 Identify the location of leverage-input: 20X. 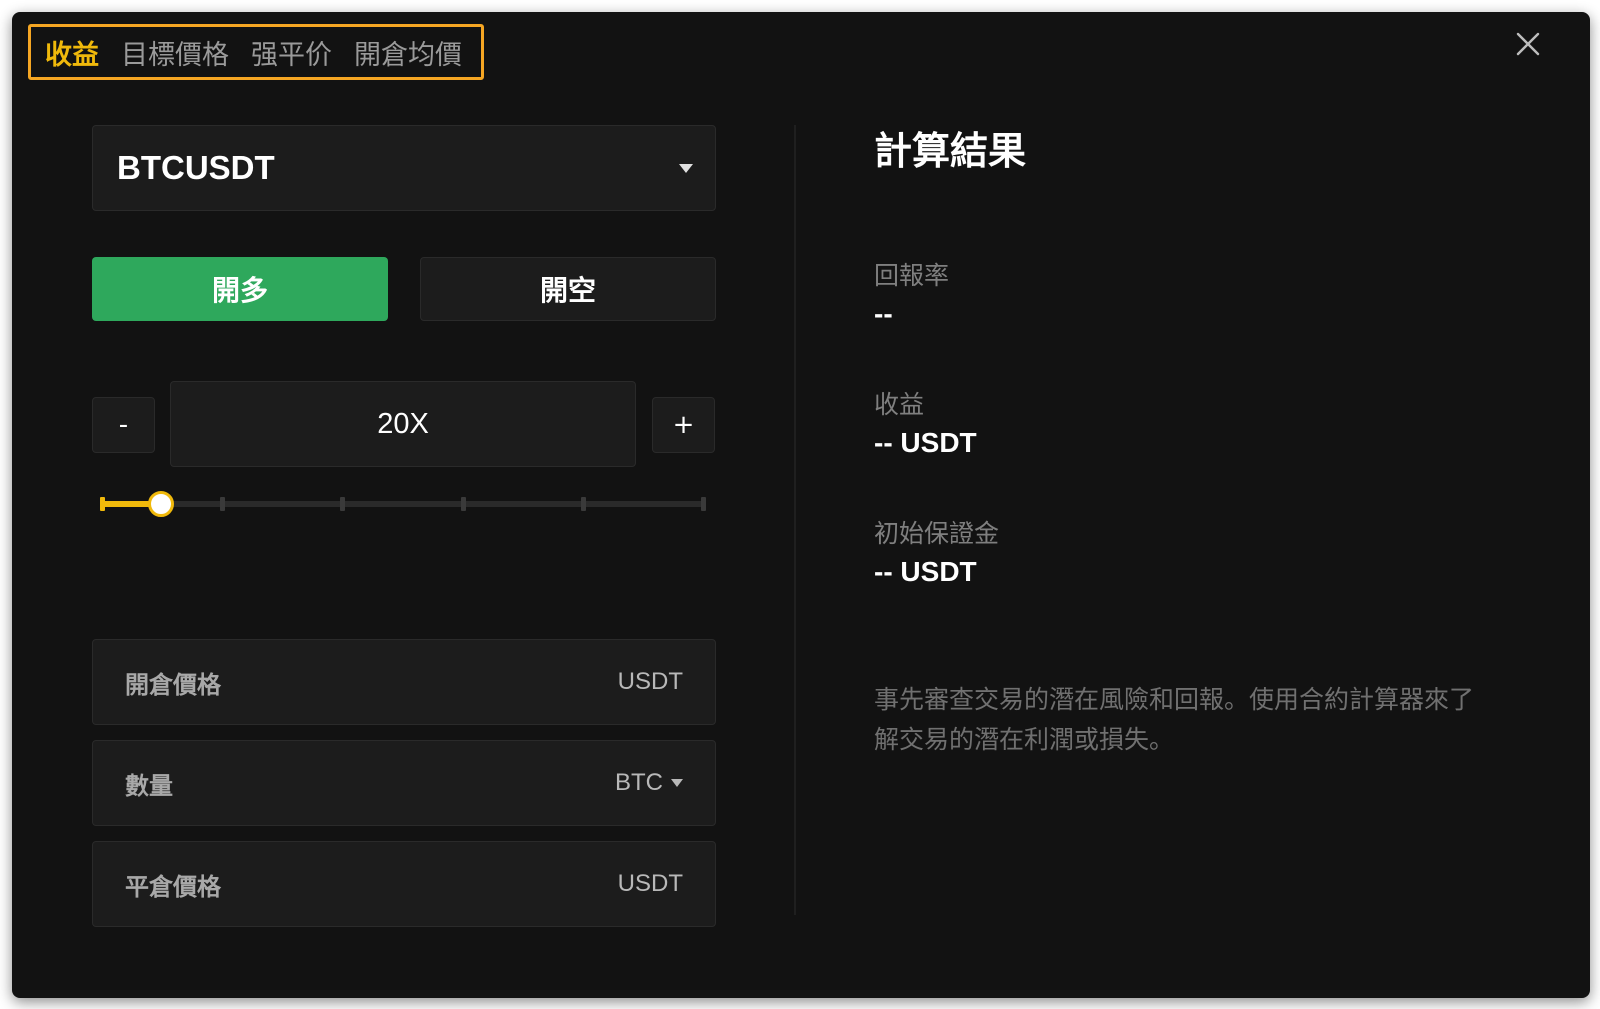
(403, 424).